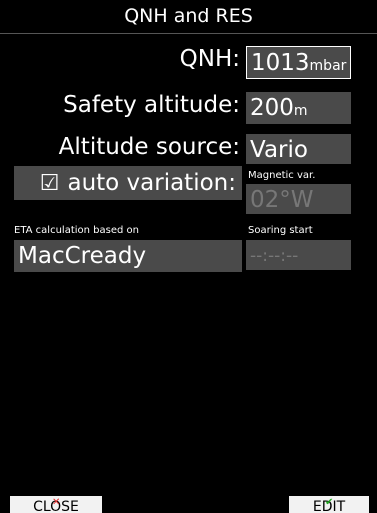  I want to click on eta-calculation-field: MacCready, so click(128, 256).